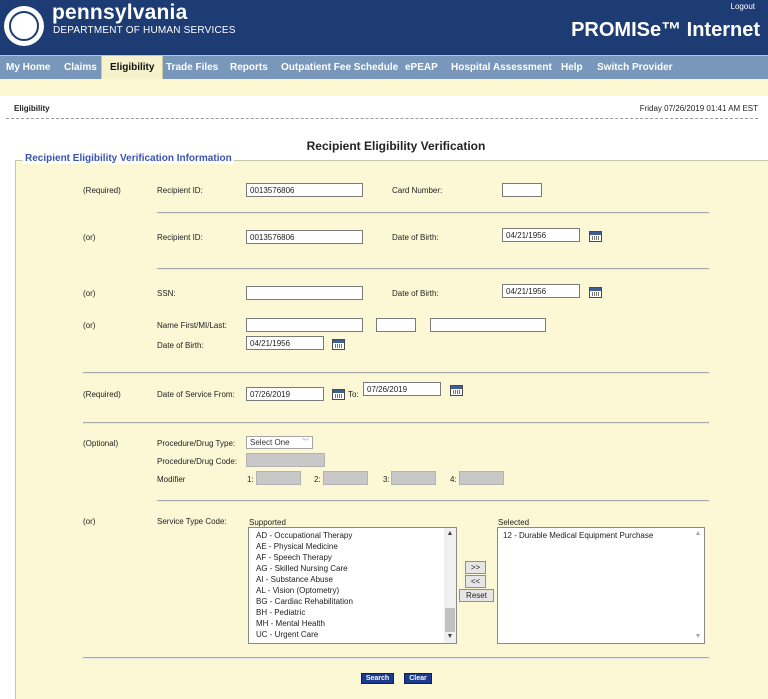  I want to click on nav-switch-provider: Switch Provider, so click(635, 68).